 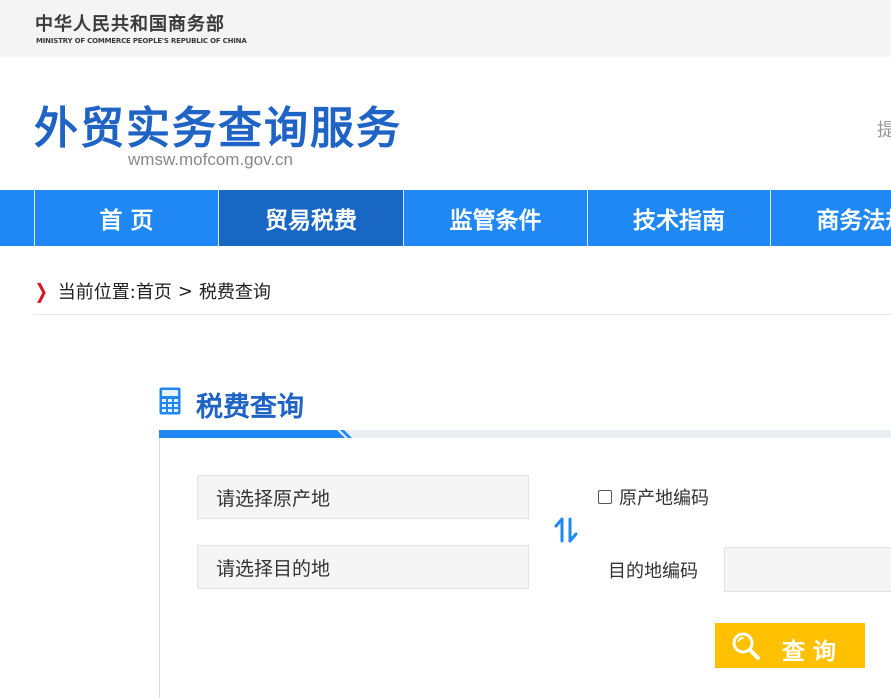 I want to click on breadcrumb-current: 税费查询, so click(x=234, y=292).